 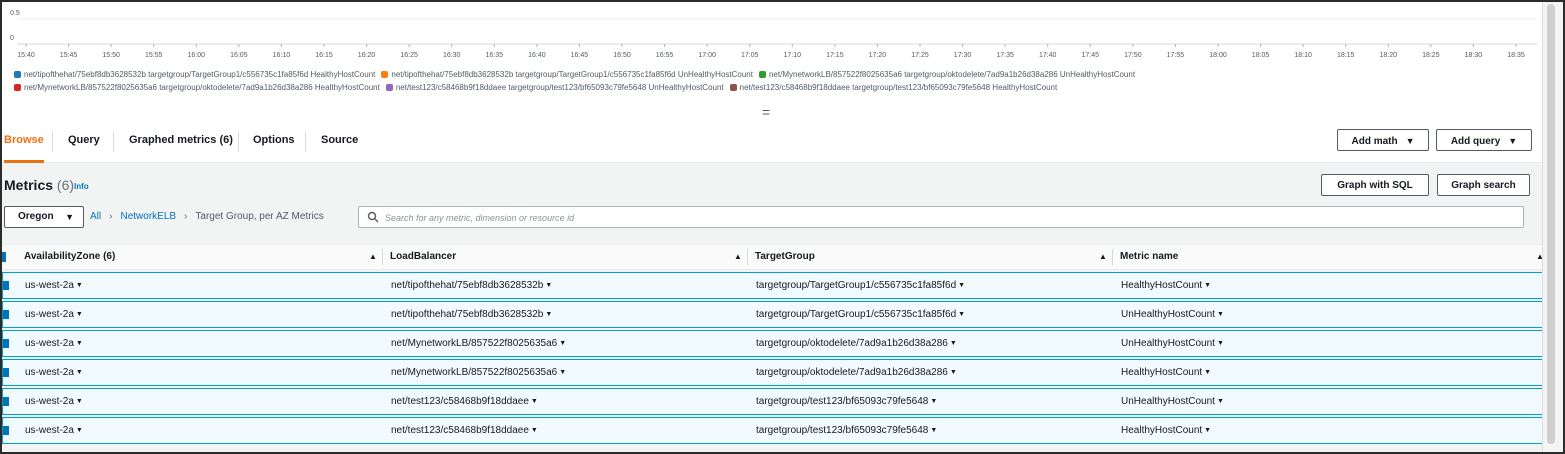 I want to click on graph-with-sql-button: Graph with SQL, so click(x=1375, y=185).